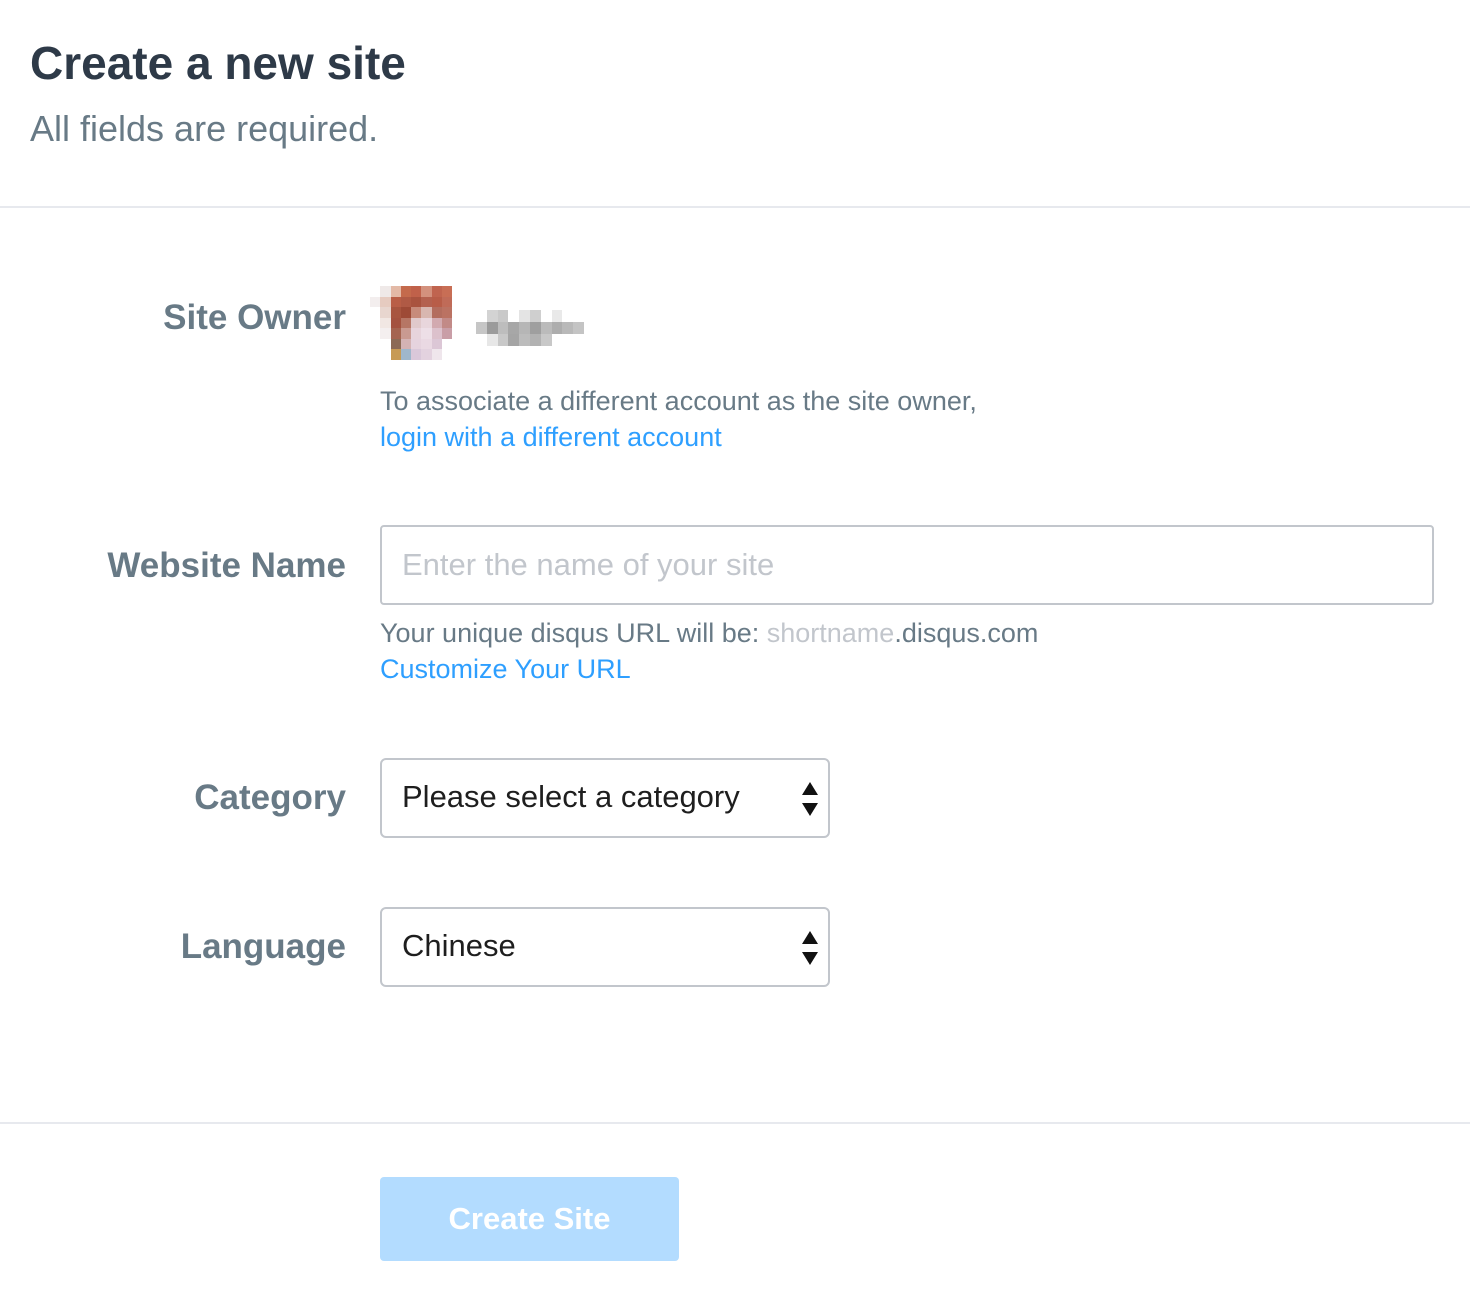 The width and height of the screenshot is (1470, 1306). I want to click on website-name-input, so click(907, 565).